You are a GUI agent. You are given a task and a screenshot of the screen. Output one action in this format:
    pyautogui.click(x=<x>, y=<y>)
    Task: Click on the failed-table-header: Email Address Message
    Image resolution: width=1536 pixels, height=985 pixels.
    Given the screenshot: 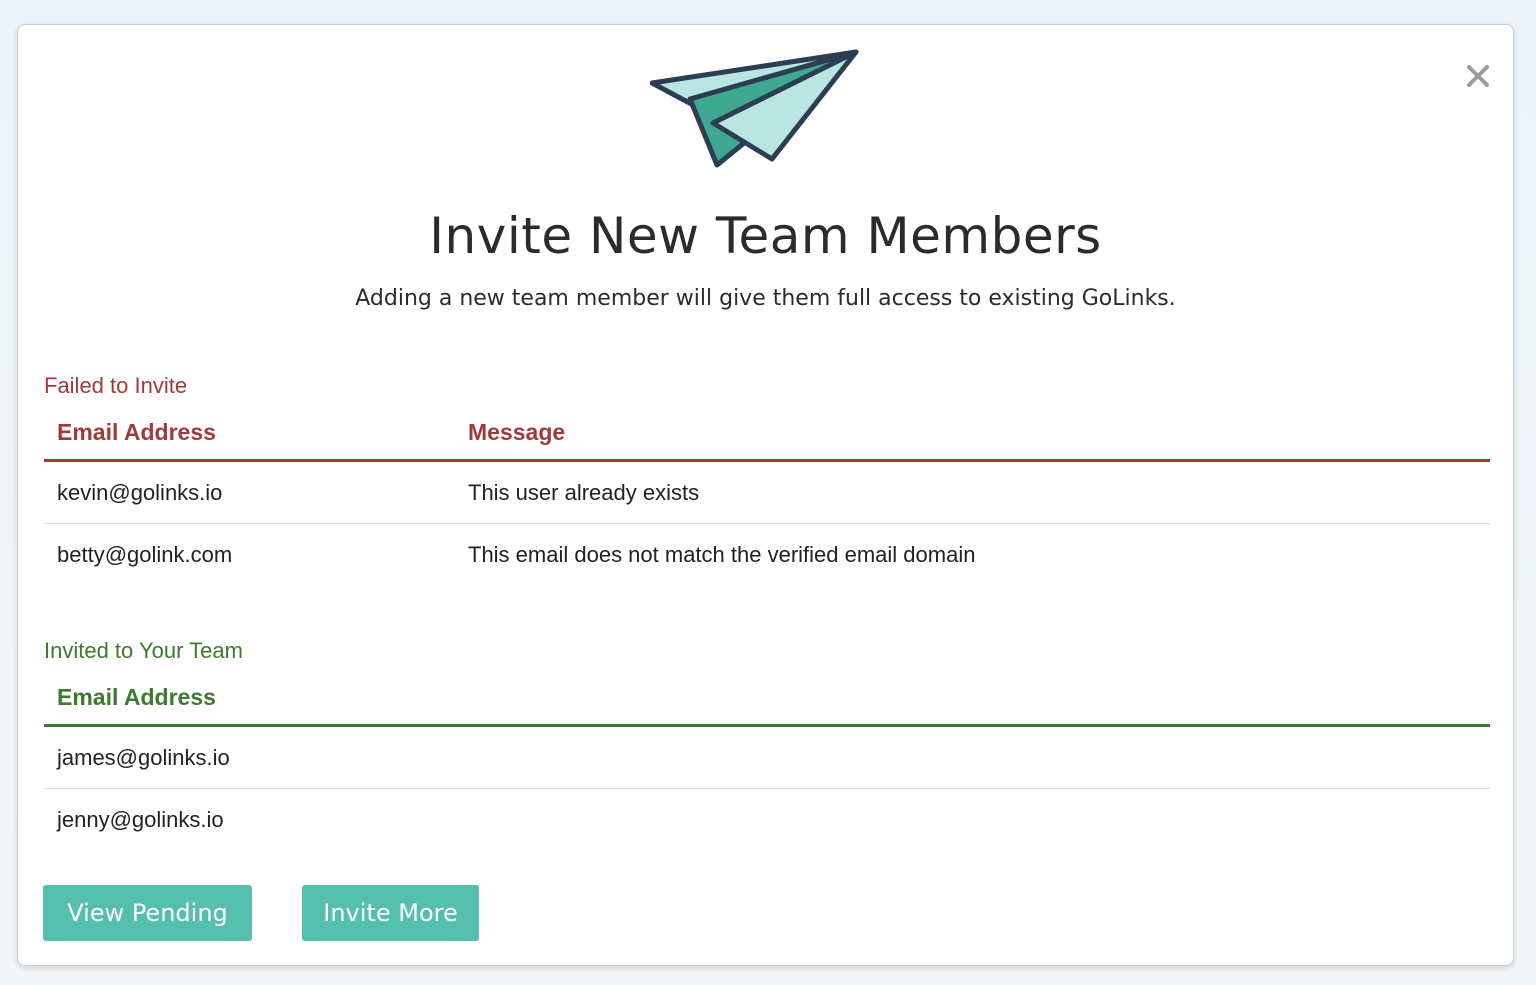 What is the action you would take?
    pyautogui.click(x=767, y=433)
    